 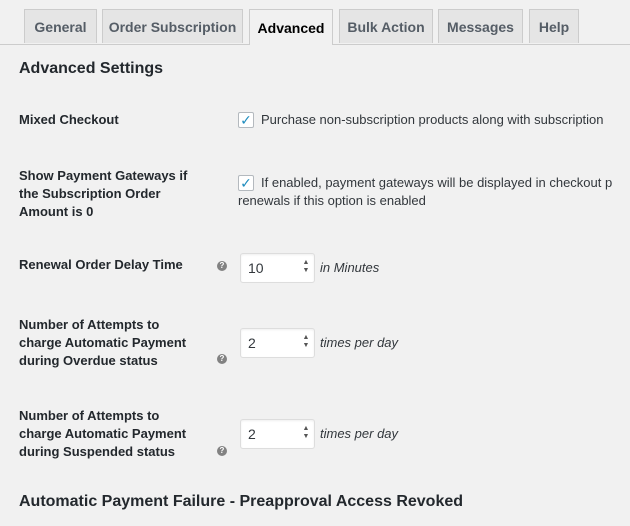 What do you see at coordinates (103, 175) in the screenshot?
I see `show-gateways-label-line: Show Payment Gateways if` at bounding box center [103, 175].